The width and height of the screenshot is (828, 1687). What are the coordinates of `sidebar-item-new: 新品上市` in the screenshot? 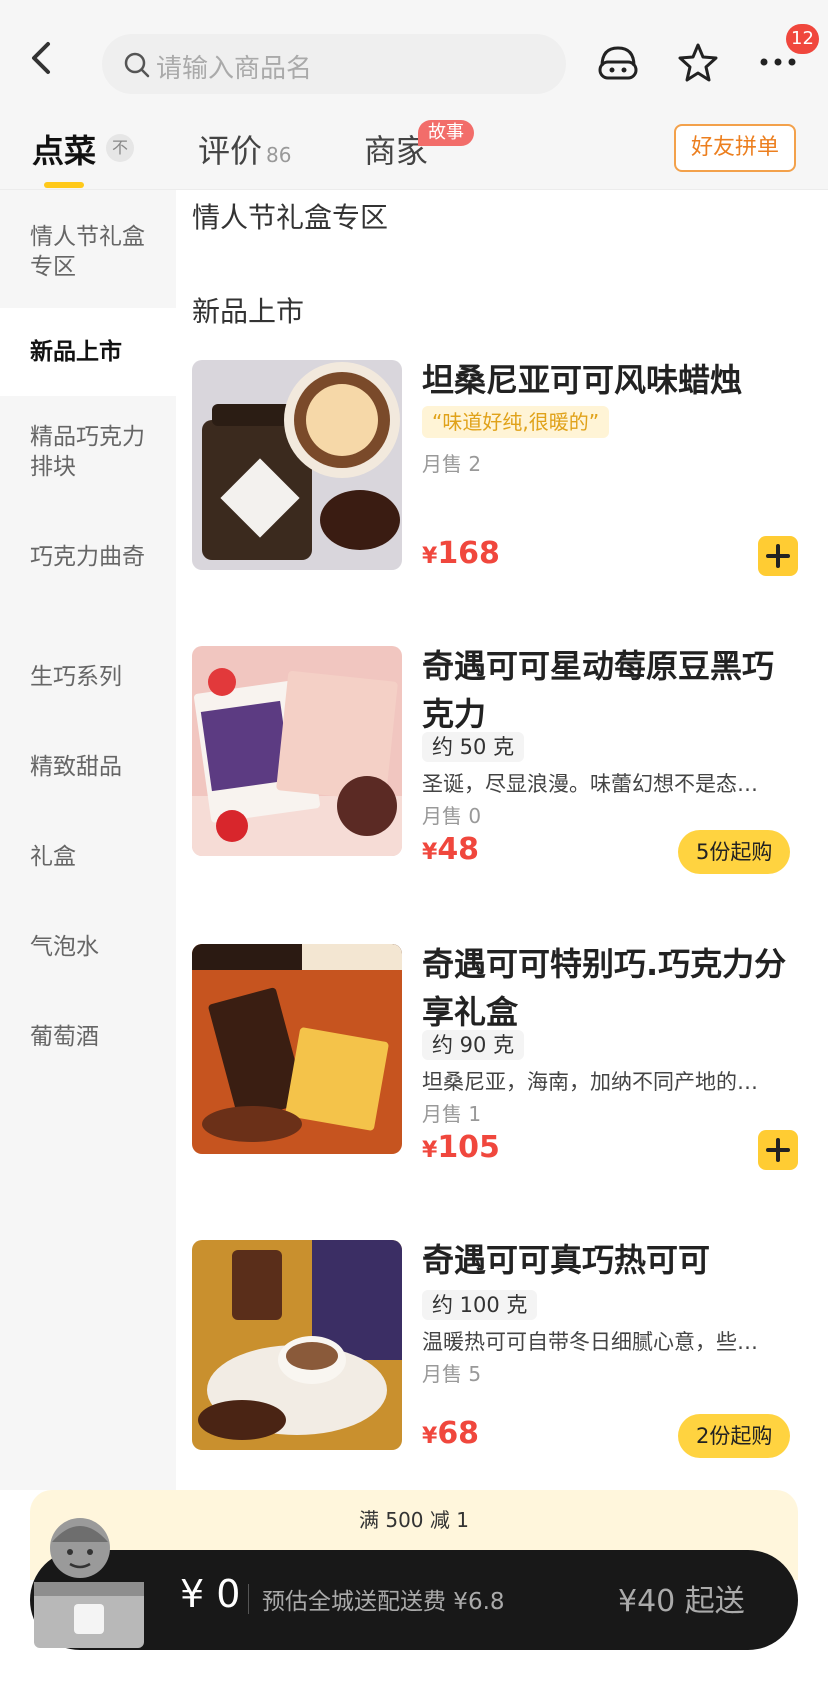 It's located at (88, 352).